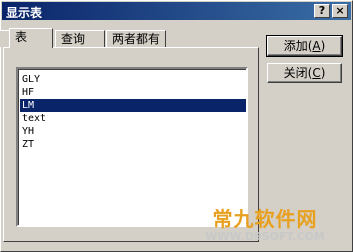 The width and height of the screenshot is (353, 252). Describe the element at coordinates (133, 79) in the screenshot. I see `list-item-gly: GLY` at that location.